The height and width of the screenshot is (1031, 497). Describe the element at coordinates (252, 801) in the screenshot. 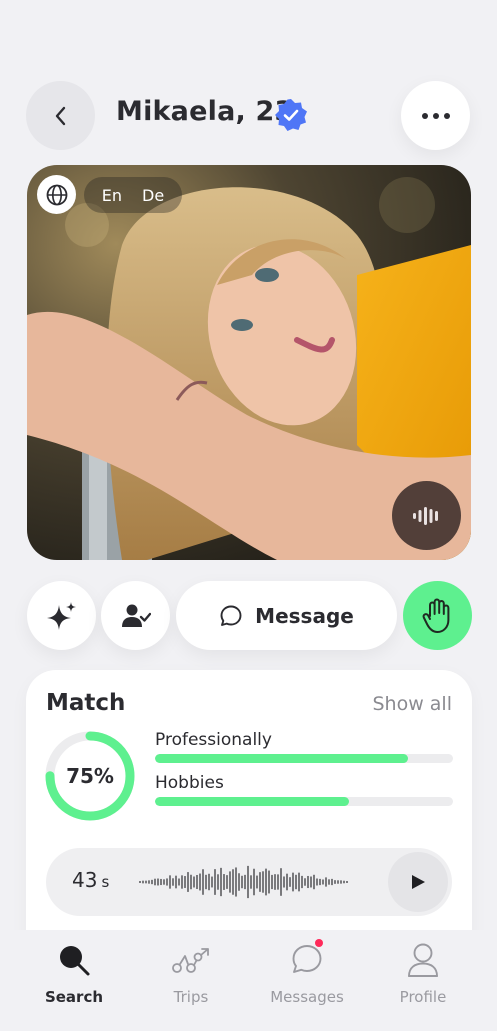

I see `category-fill-hobbies` at that location.